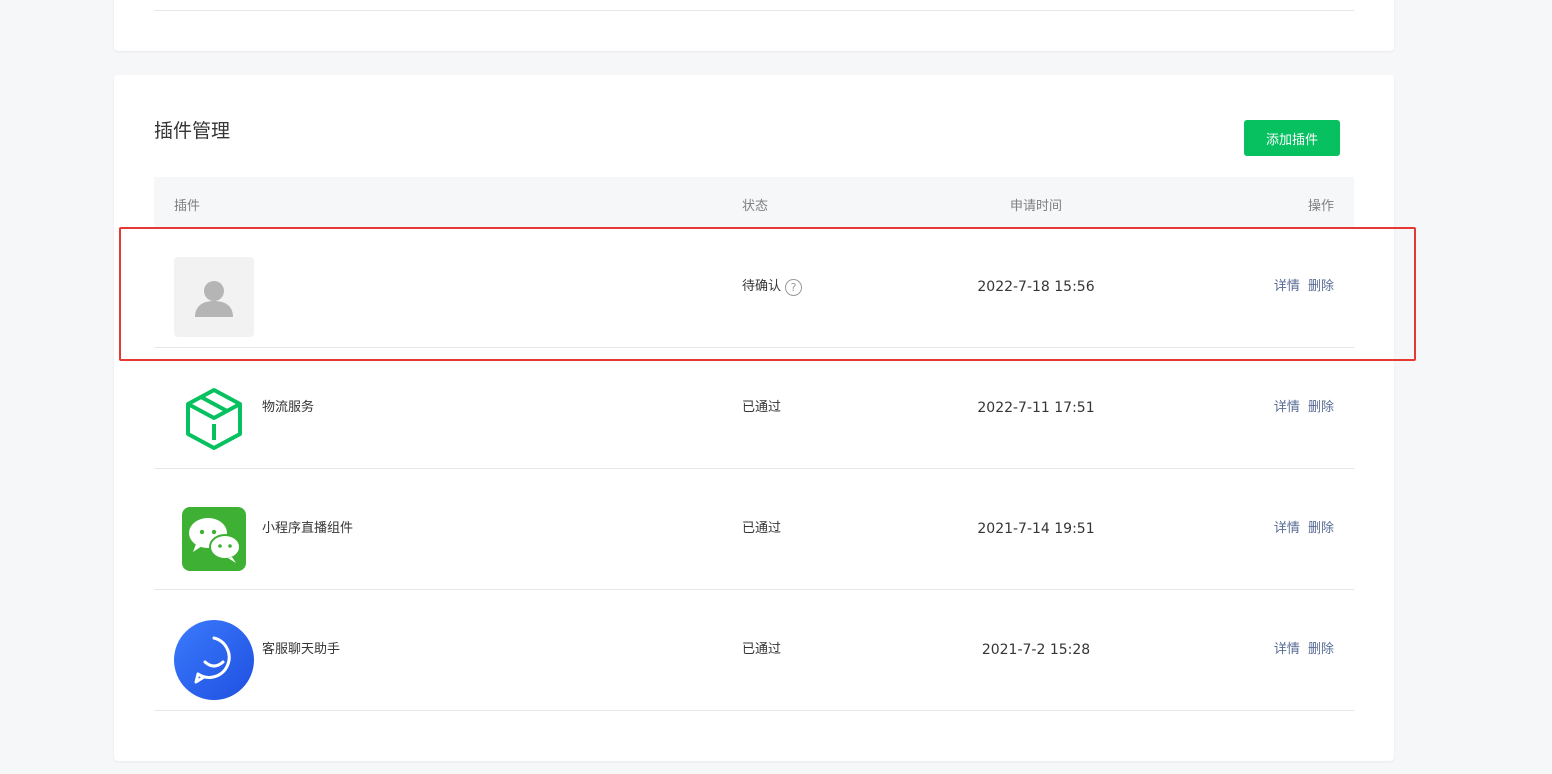 The image size is (1552, 774). I want to click on table-row: 物流服务 已通过 2022-7-11 17:51 详情 删除, so click(754, 408).